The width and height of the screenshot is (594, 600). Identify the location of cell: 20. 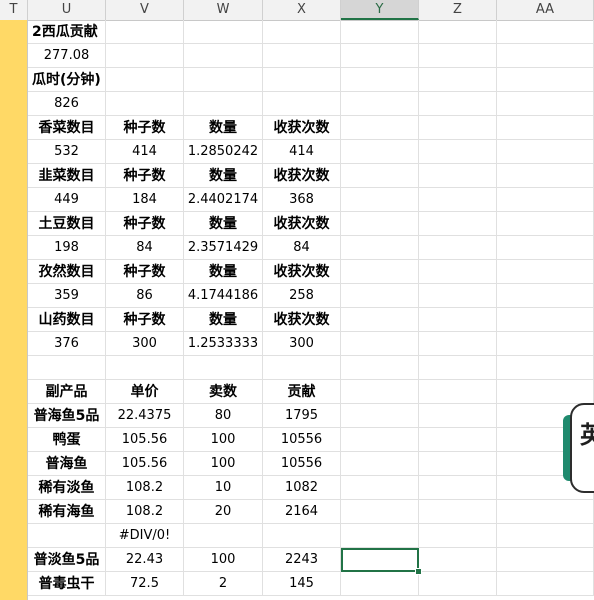
(223, 512).